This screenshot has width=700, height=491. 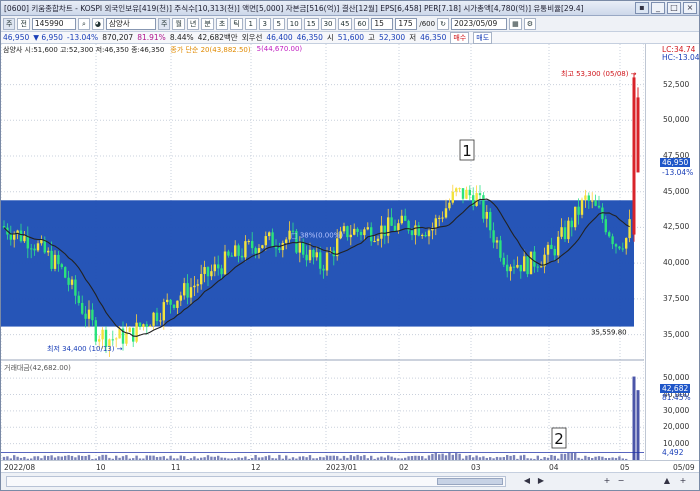 I want to click on minimize-button: _, so click(x=658, y=8).